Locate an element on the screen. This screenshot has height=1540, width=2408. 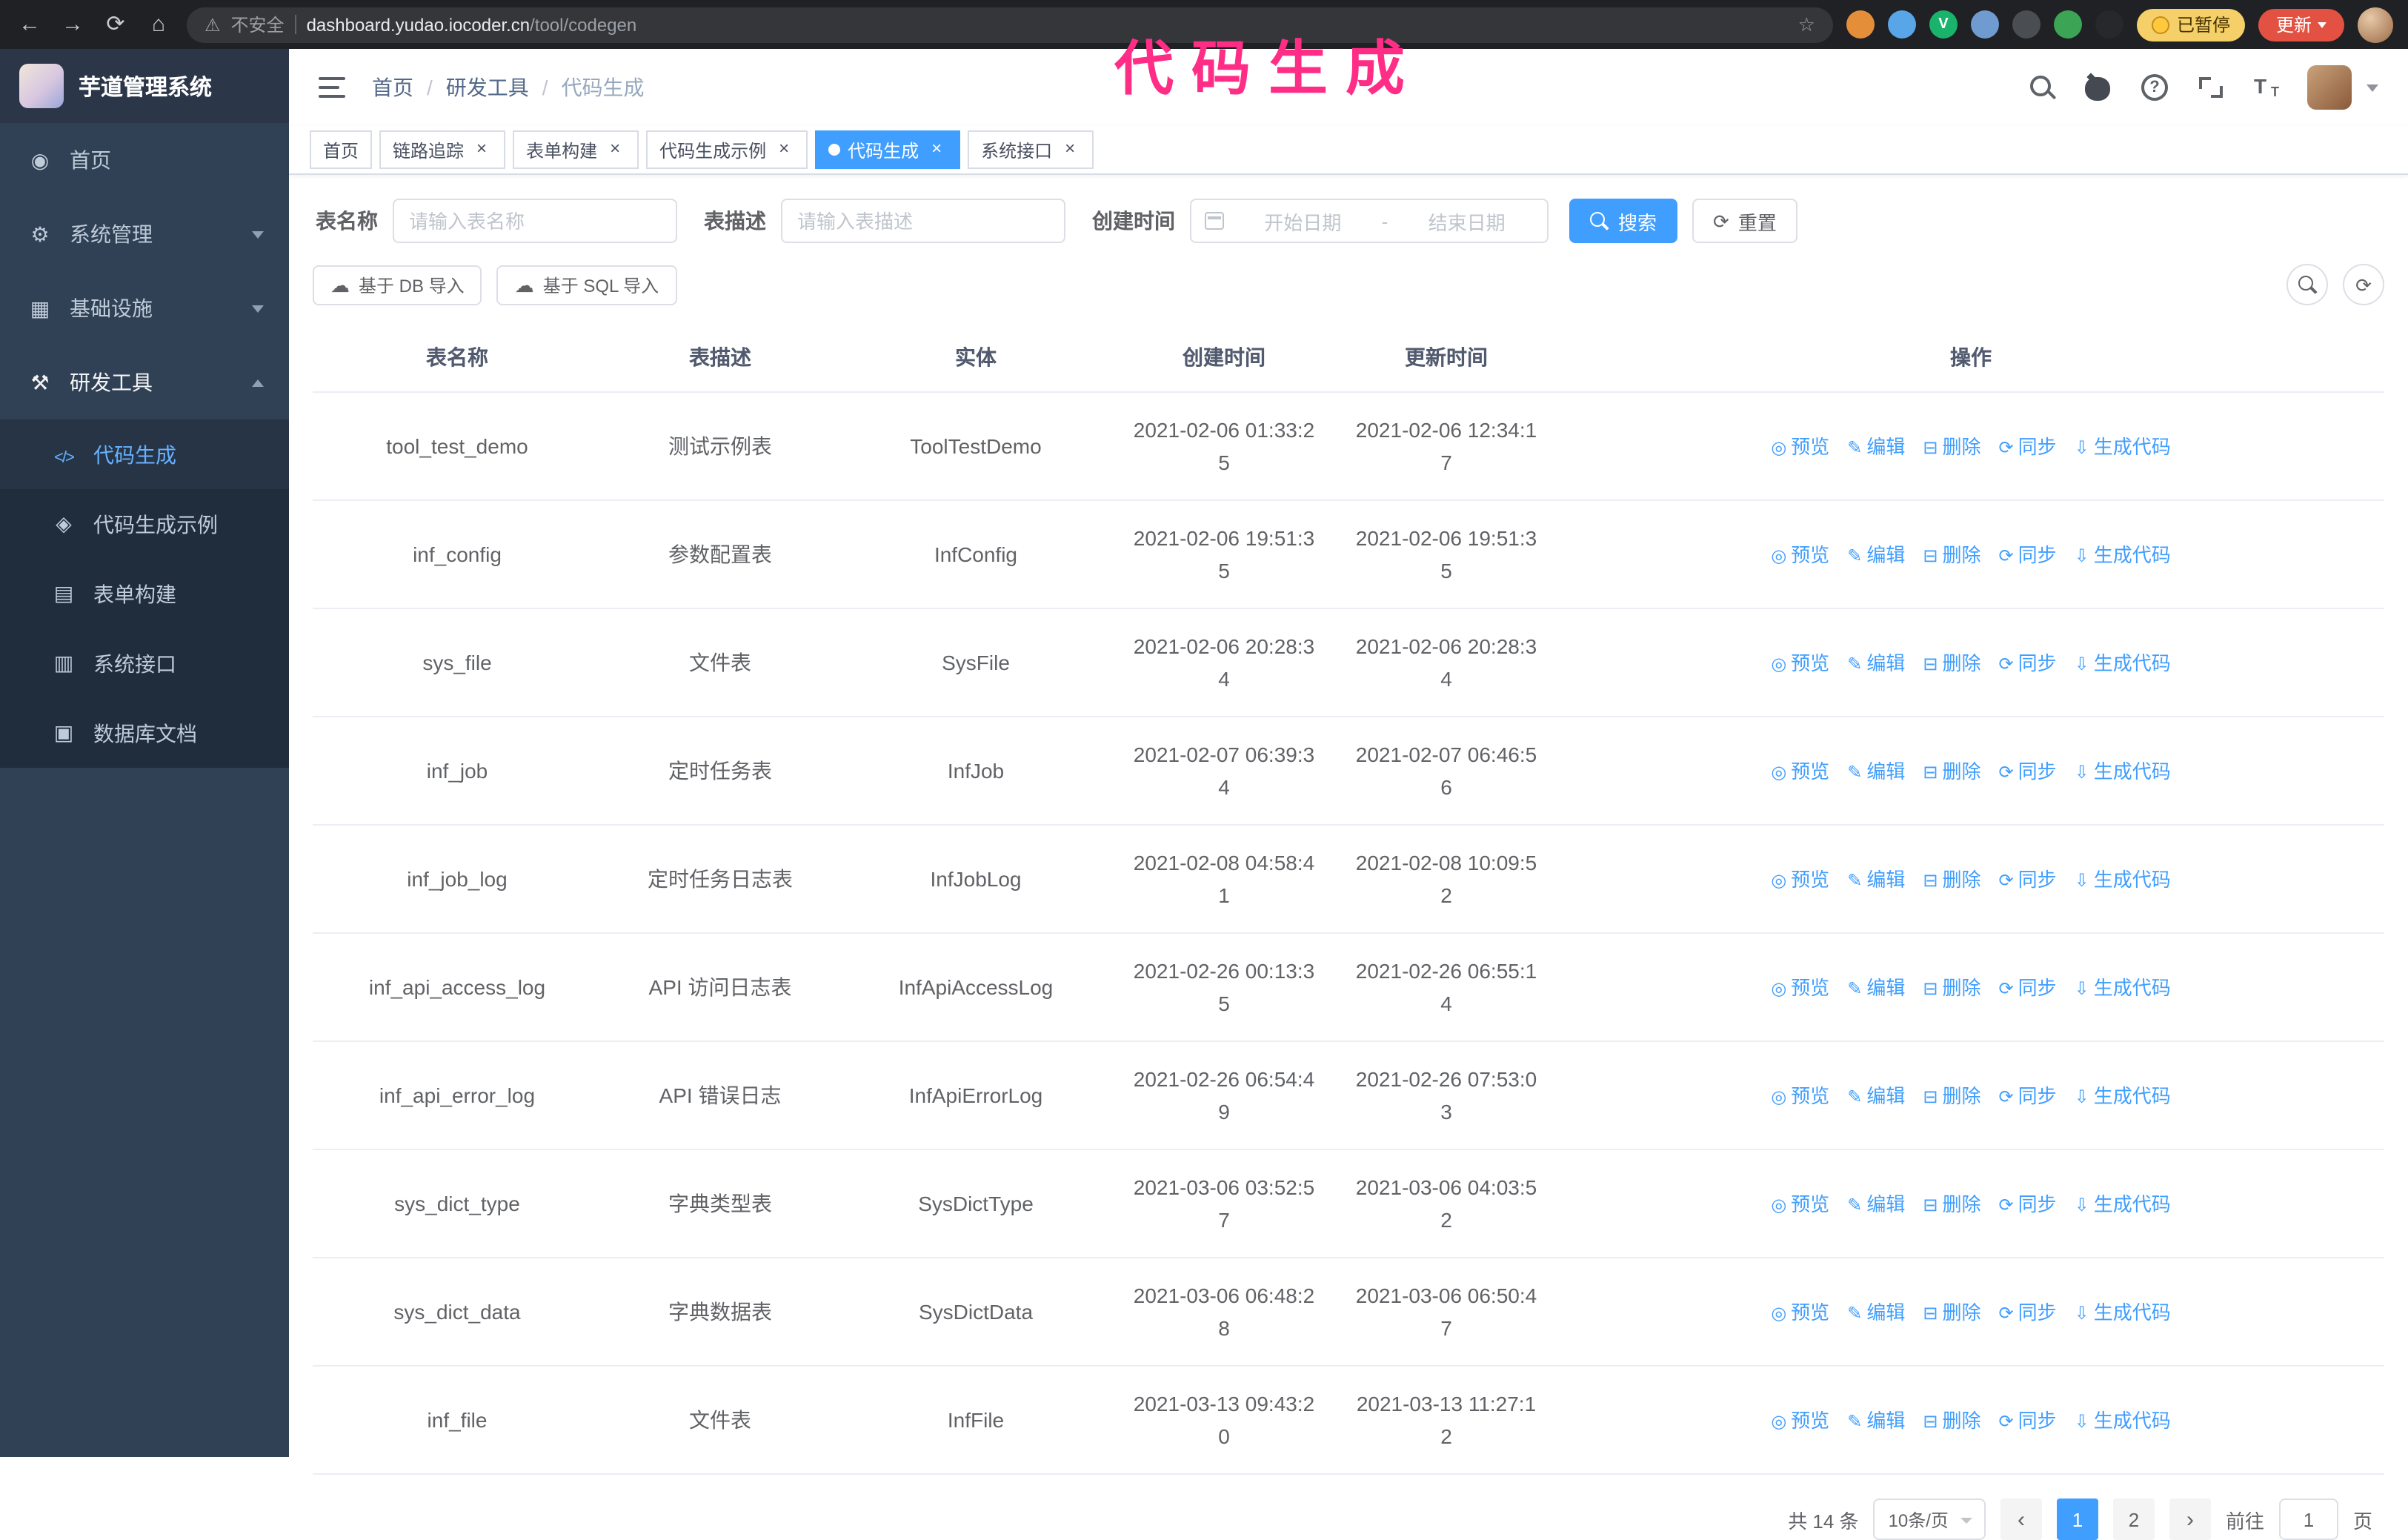
breadcrumb-item: 代码生成 is located at coordinates (603, 87).